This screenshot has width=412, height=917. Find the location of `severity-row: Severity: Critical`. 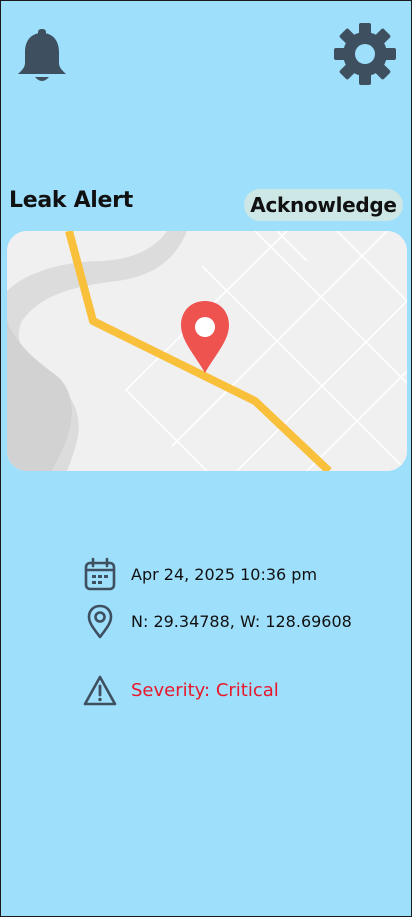

severity-row: Severity: Critical is located at coordinates (243, 691).